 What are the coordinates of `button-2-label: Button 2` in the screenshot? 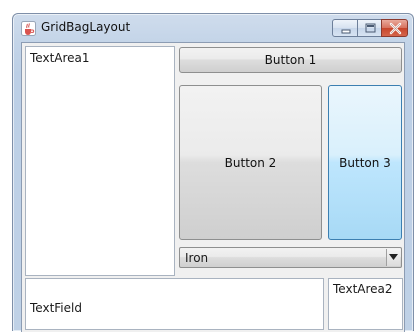 It's located at (250, 162).